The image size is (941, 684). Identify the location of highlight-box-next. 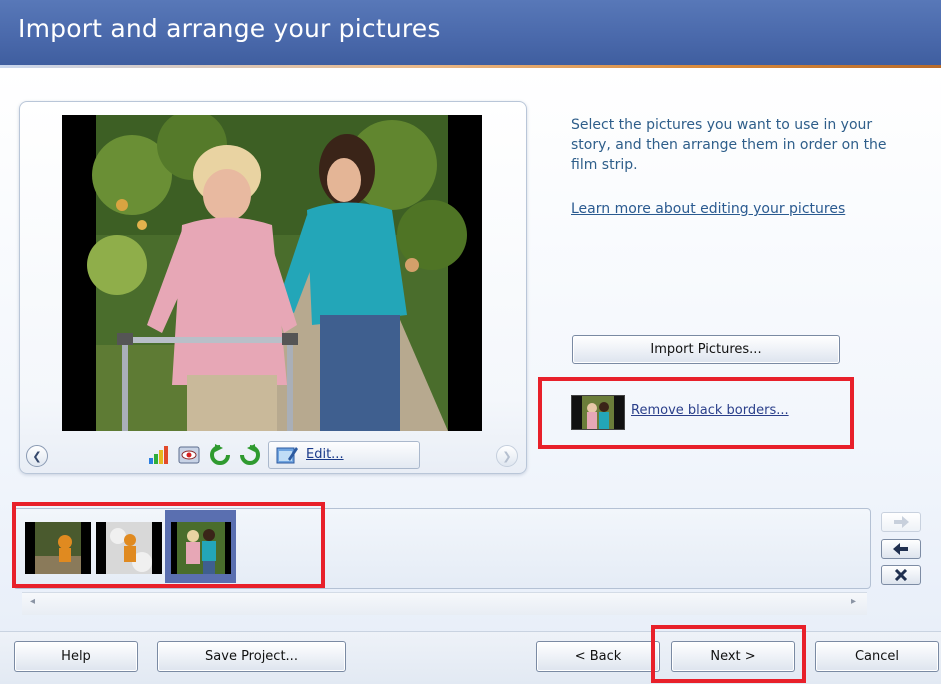
(728, 654).